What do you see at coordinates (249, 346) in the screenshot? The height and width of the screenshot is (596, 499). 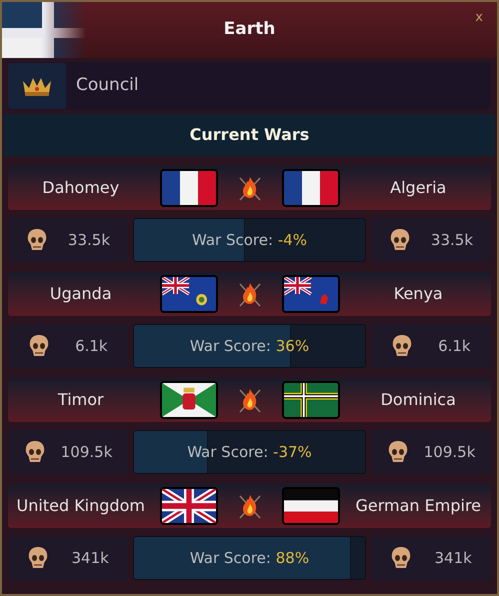 I see `war-score-text: War Score: 36%` at bounding box center [249, 346].